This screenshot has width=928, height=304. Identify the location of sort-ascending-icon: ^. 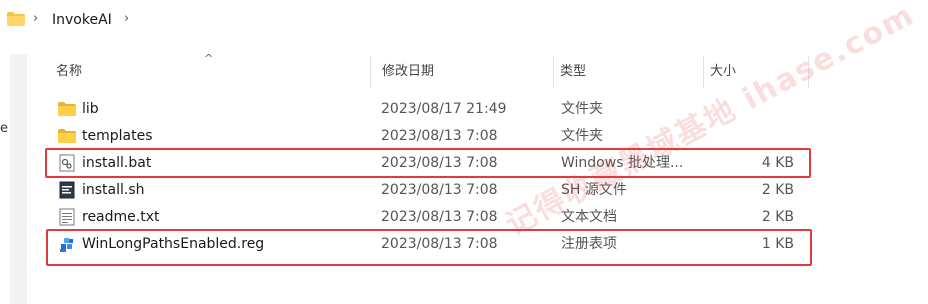
(209, 58).